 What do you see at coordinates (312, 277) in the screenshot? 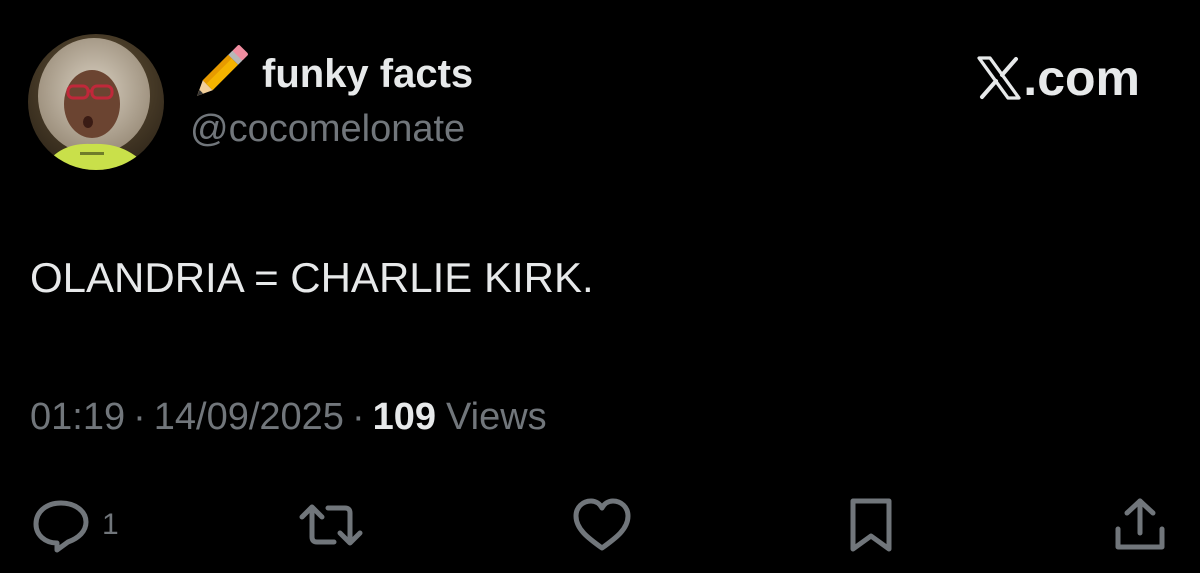
I see `tweet-text: OLANDRIA = CHARLIE KIRK.` at bounding box center [312, 277].